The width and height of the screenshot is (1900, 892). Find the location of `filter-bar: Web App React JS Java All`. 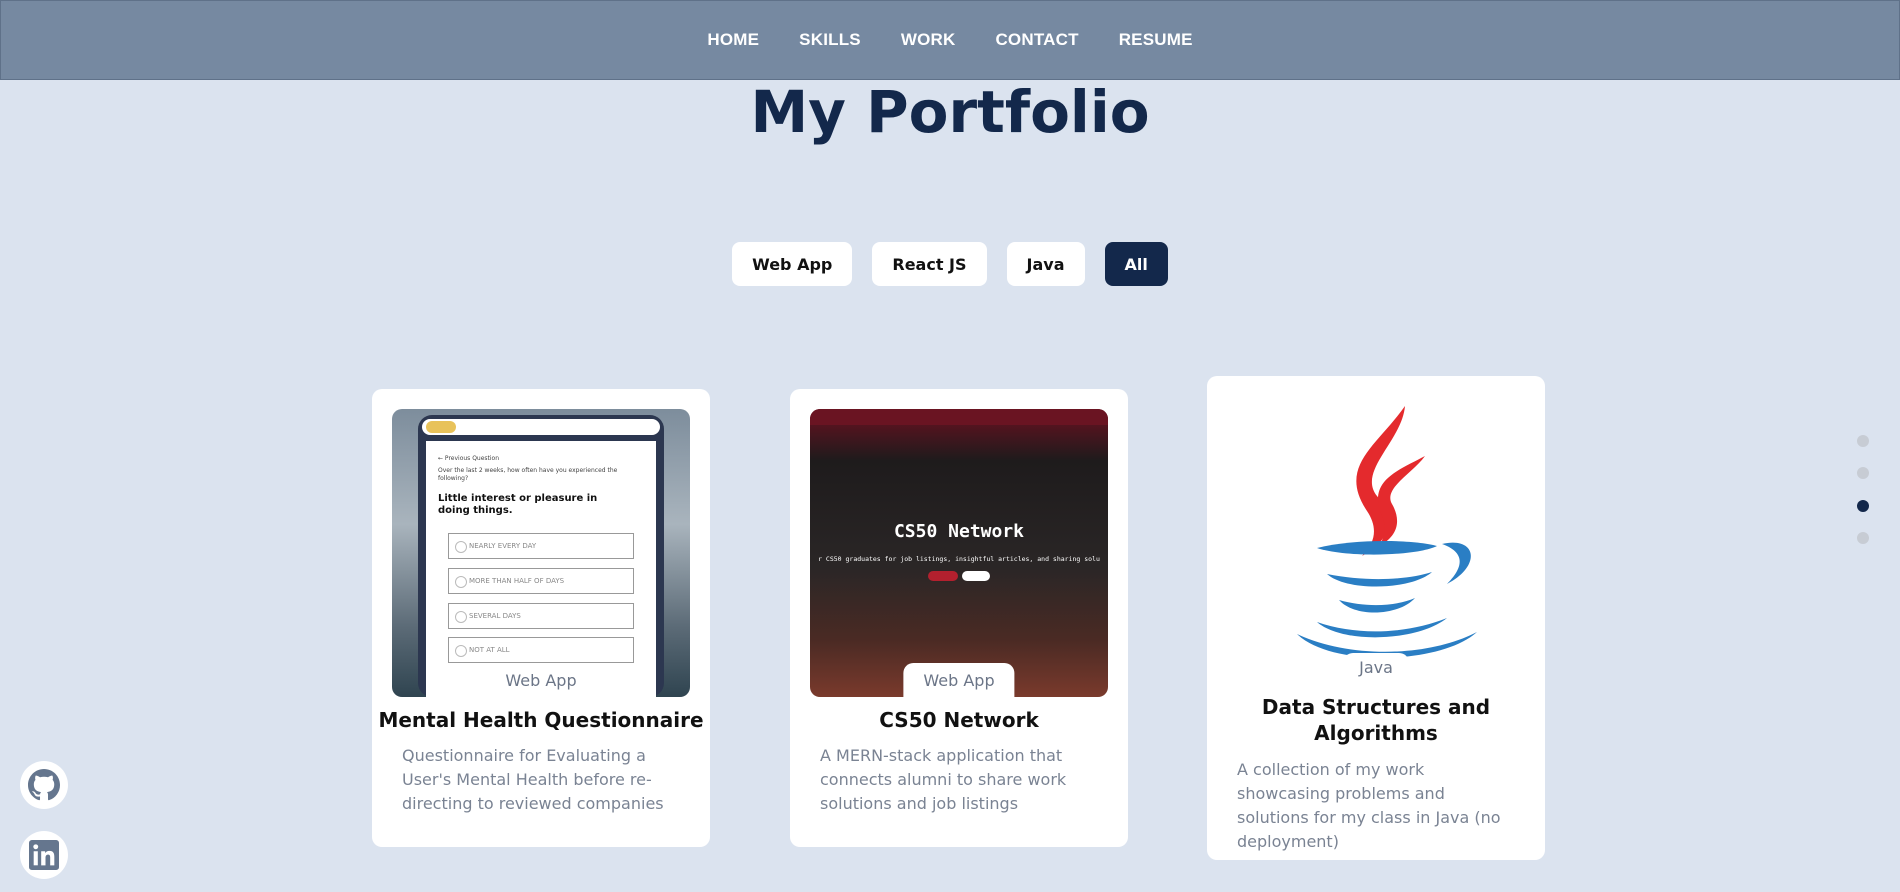

filter-bar: Web App React JS Java All is located at coordinates (950, 264).